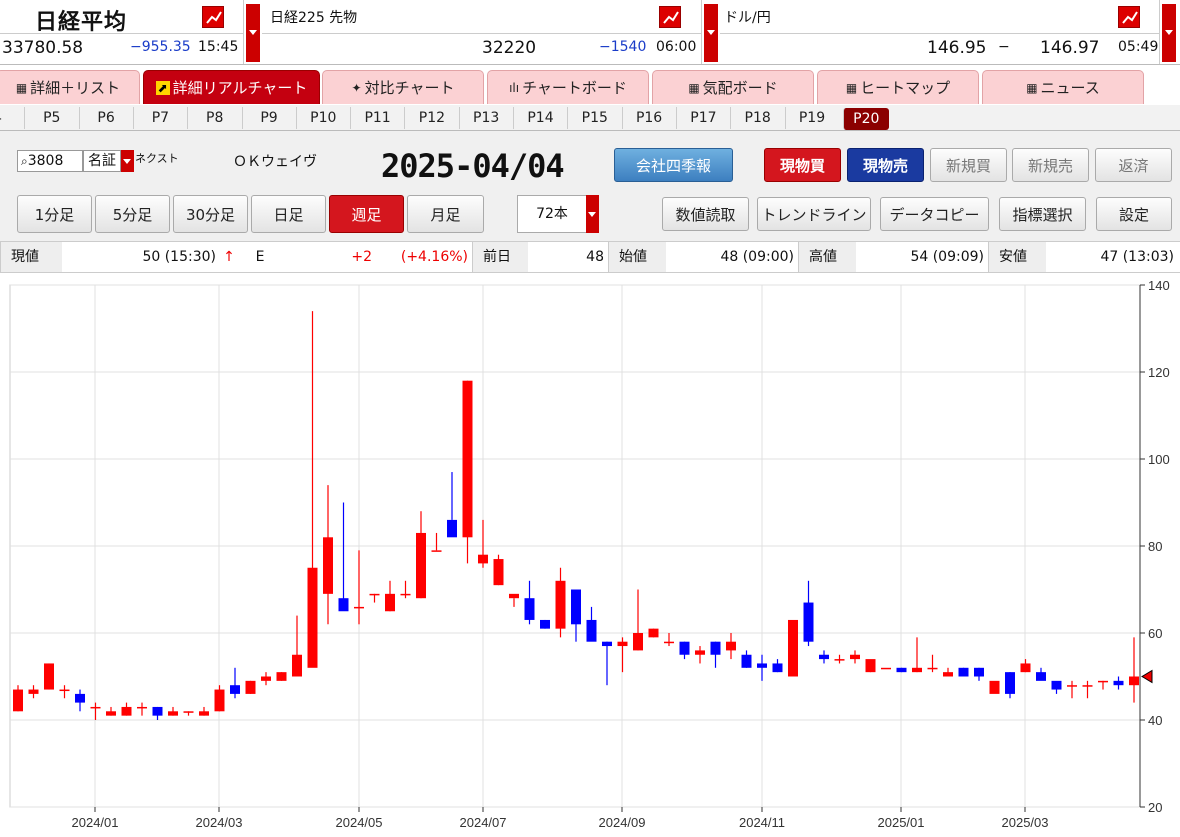  I want to click on ticker-change: −1540, so click(623, 47).